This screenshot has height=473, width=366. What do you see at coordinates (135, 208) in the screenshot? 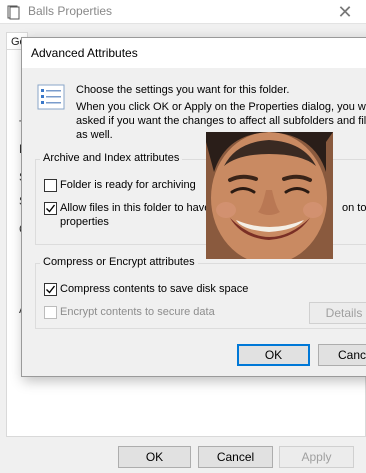
I see `index-label: Allow files in this folder to have` at bounding box center [135, 208].